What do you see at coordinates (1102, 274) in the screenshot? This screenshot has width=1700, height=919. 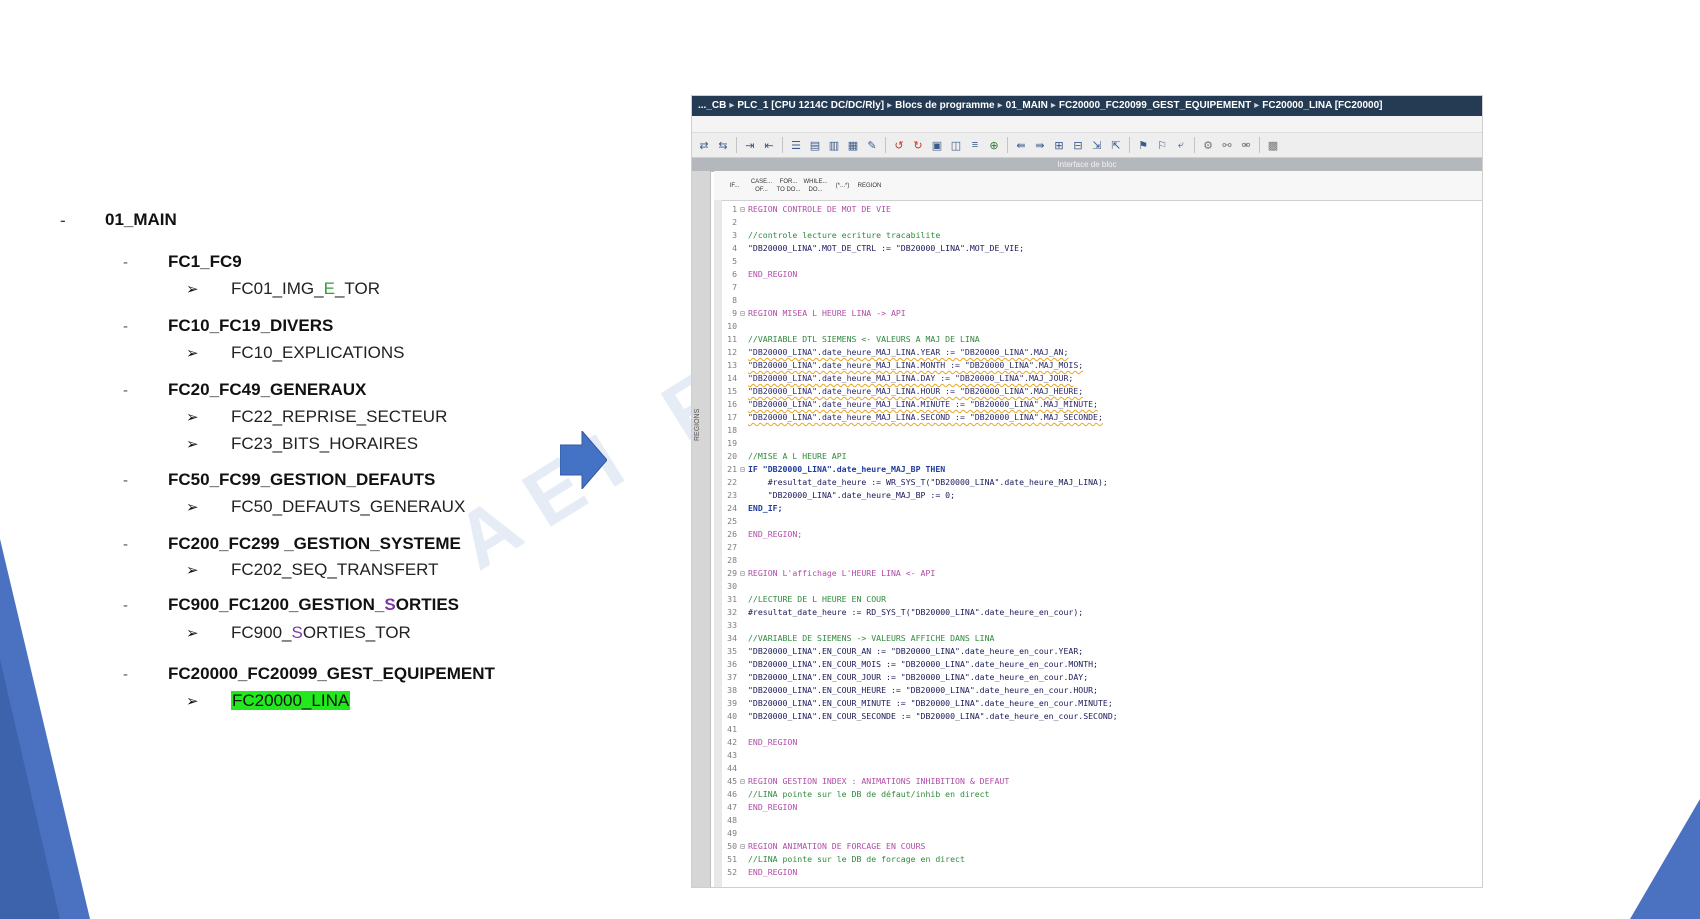 I see `code-line: 6 END_REGION` at bounding box center [1102, 274].